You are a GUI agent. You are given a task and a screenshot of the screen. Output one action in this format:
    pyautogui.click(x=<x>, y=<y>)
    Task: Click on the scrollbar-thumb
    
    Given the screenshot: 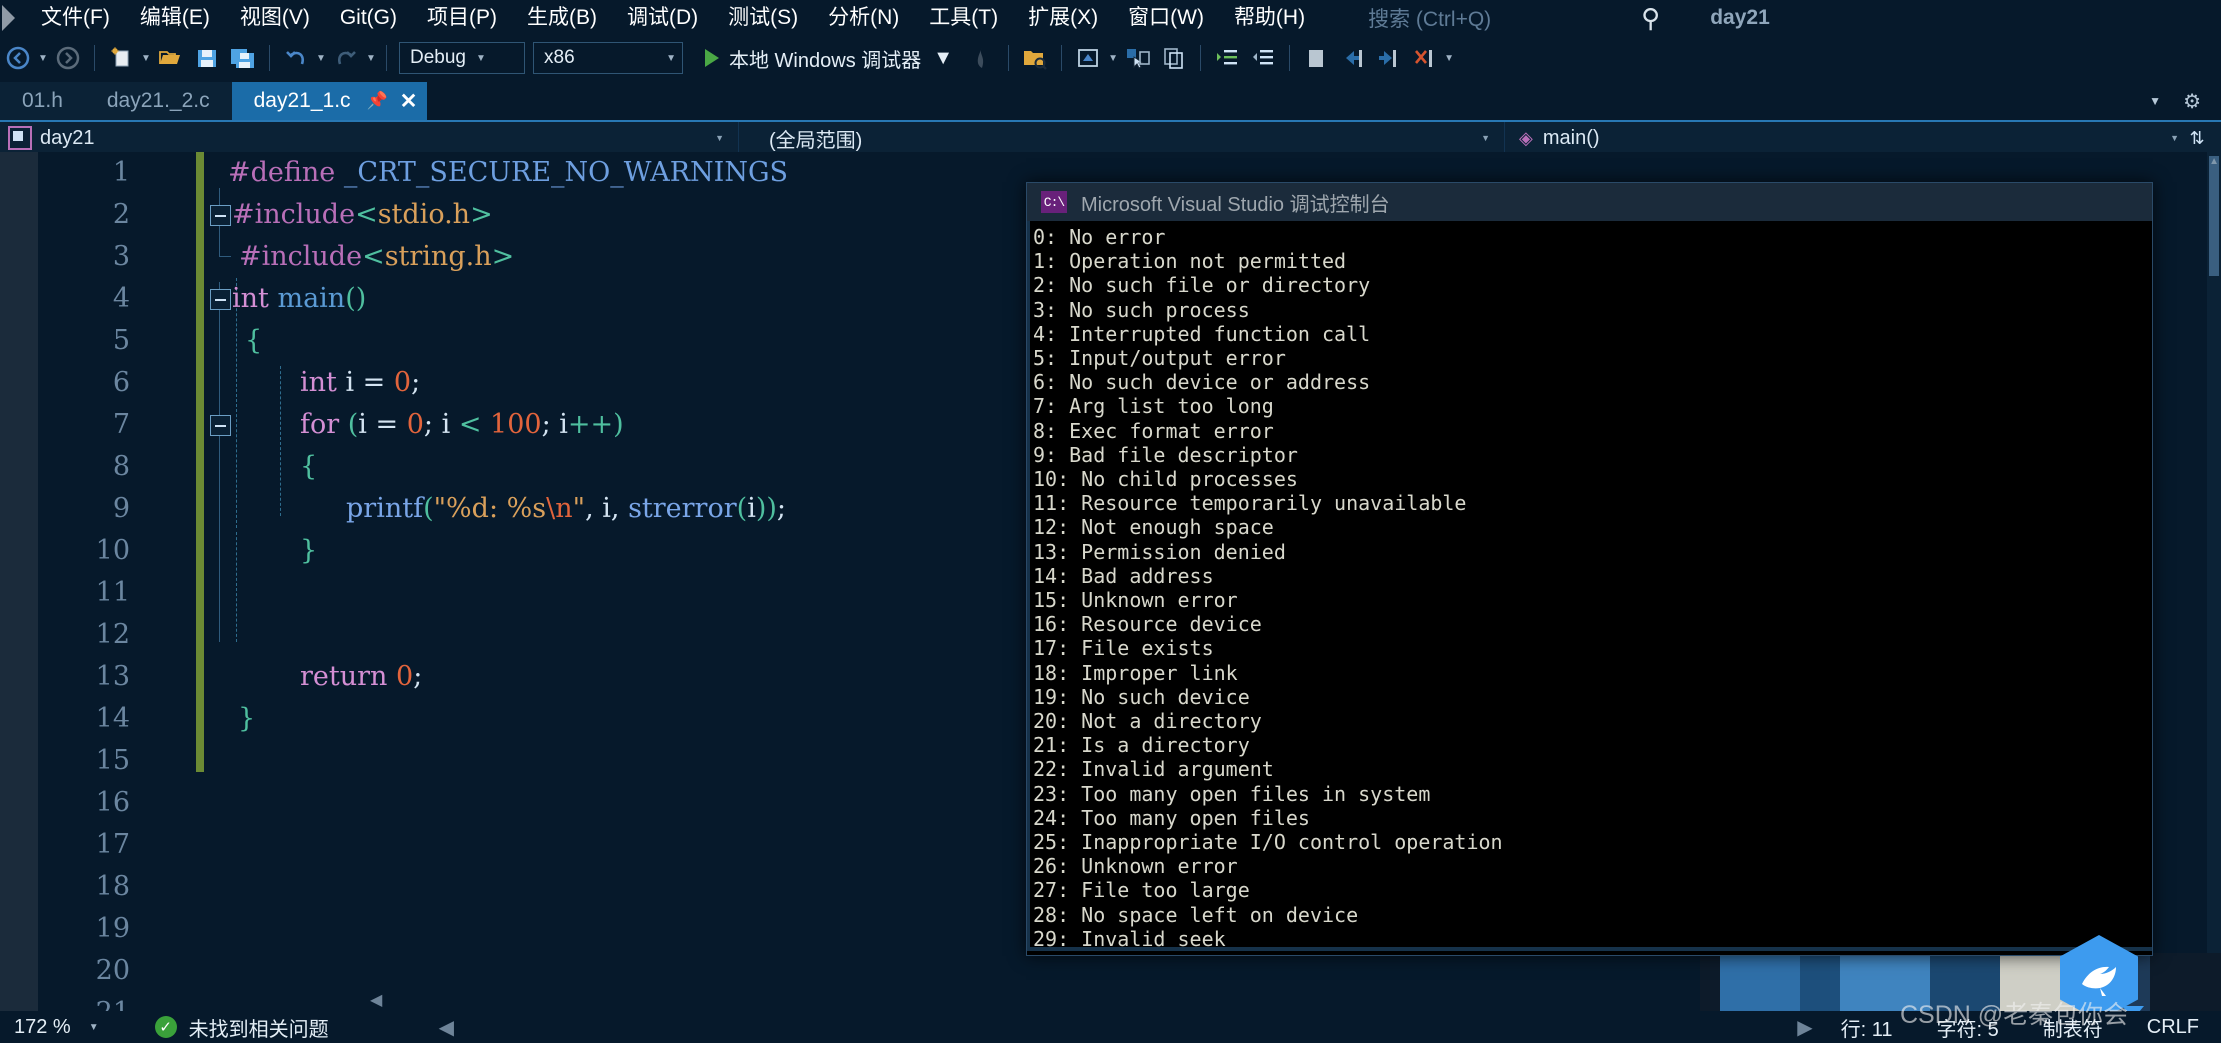 What is the action you would take?
    pyautogui.click(x=2214, y=216)
    